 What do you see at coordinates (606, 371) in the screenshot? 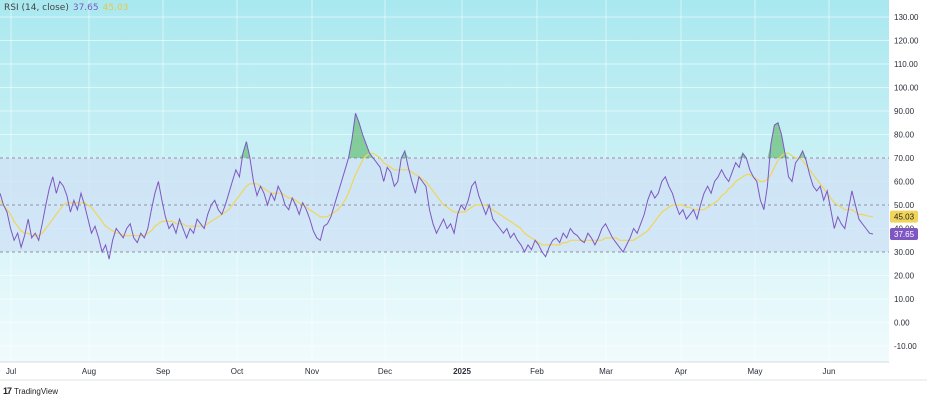
I see `x-tick-label: Mar` at bounding box center [606, 371].